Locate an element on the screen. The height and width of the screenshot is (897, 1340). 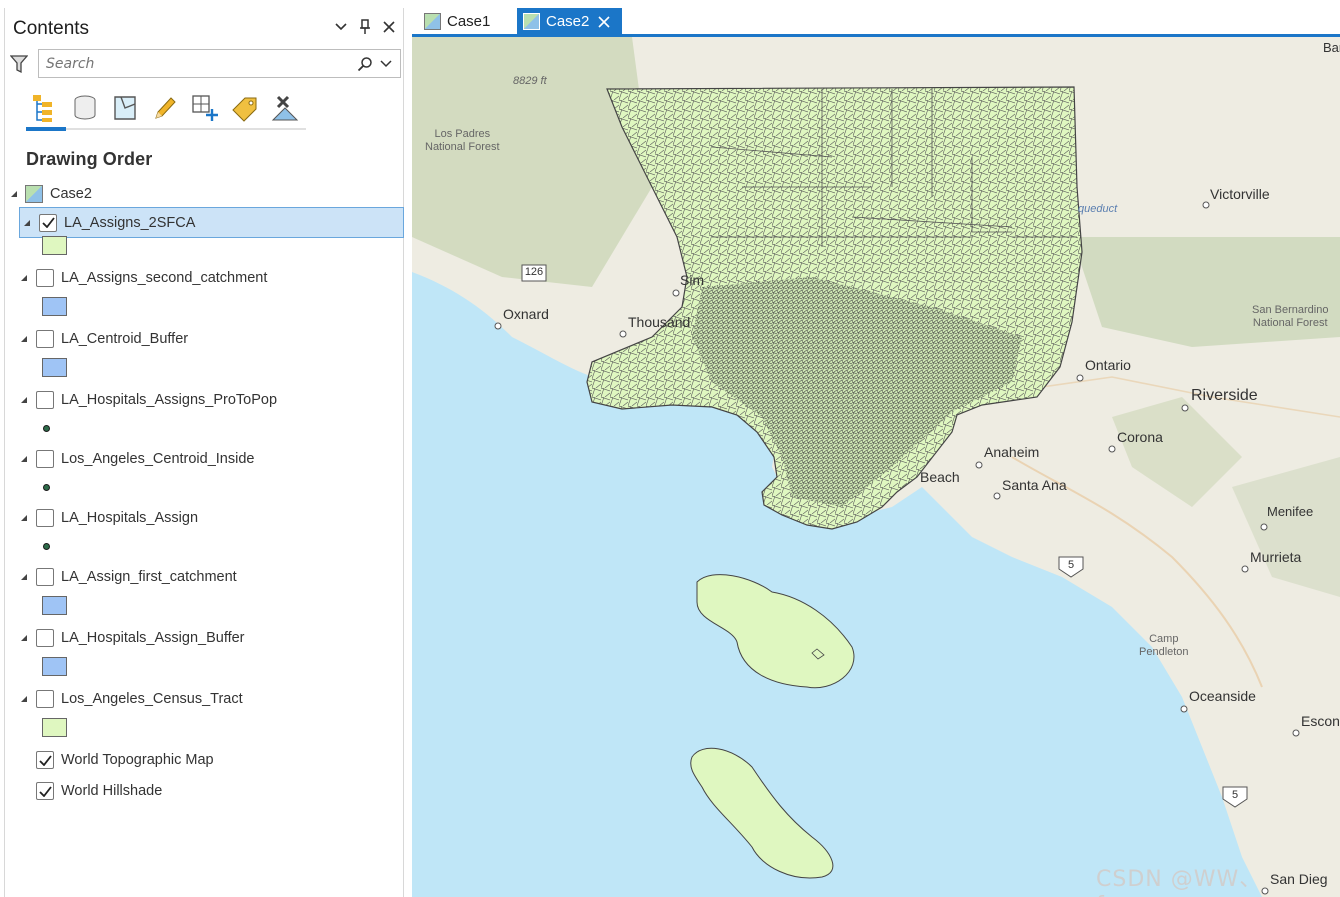
layer-row: LA_Hospitals_Assign_Buffer is located at coordinates (132, 638).